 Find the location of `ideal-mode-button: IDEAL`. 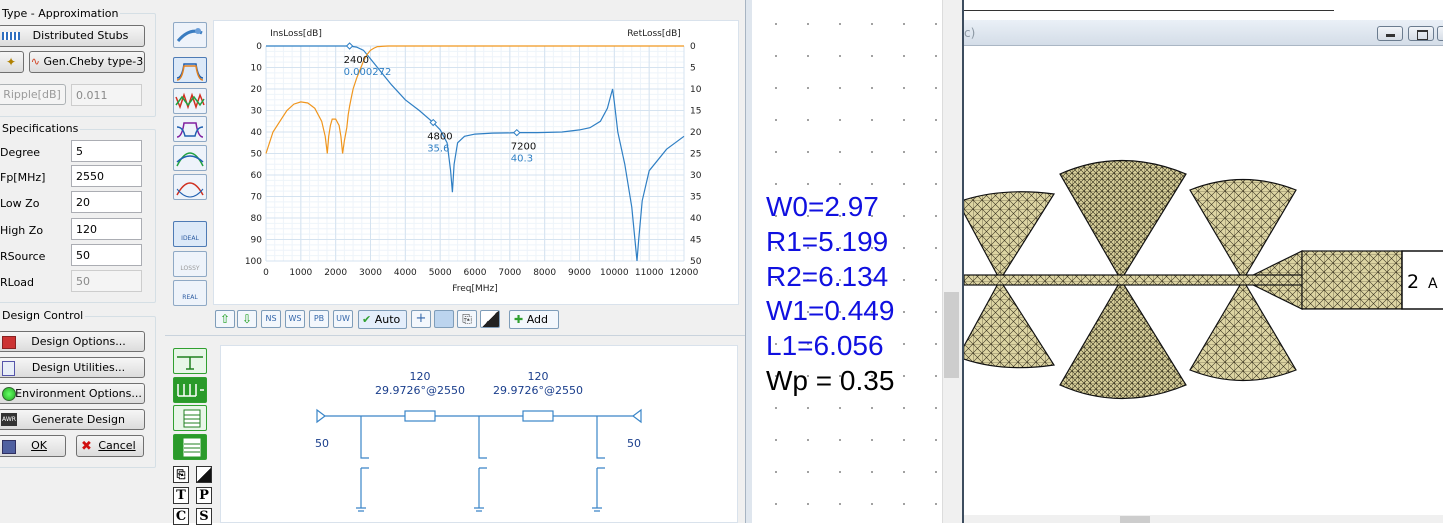

ideal-mode-button: IDEAL is located at coordinates (190, 234).